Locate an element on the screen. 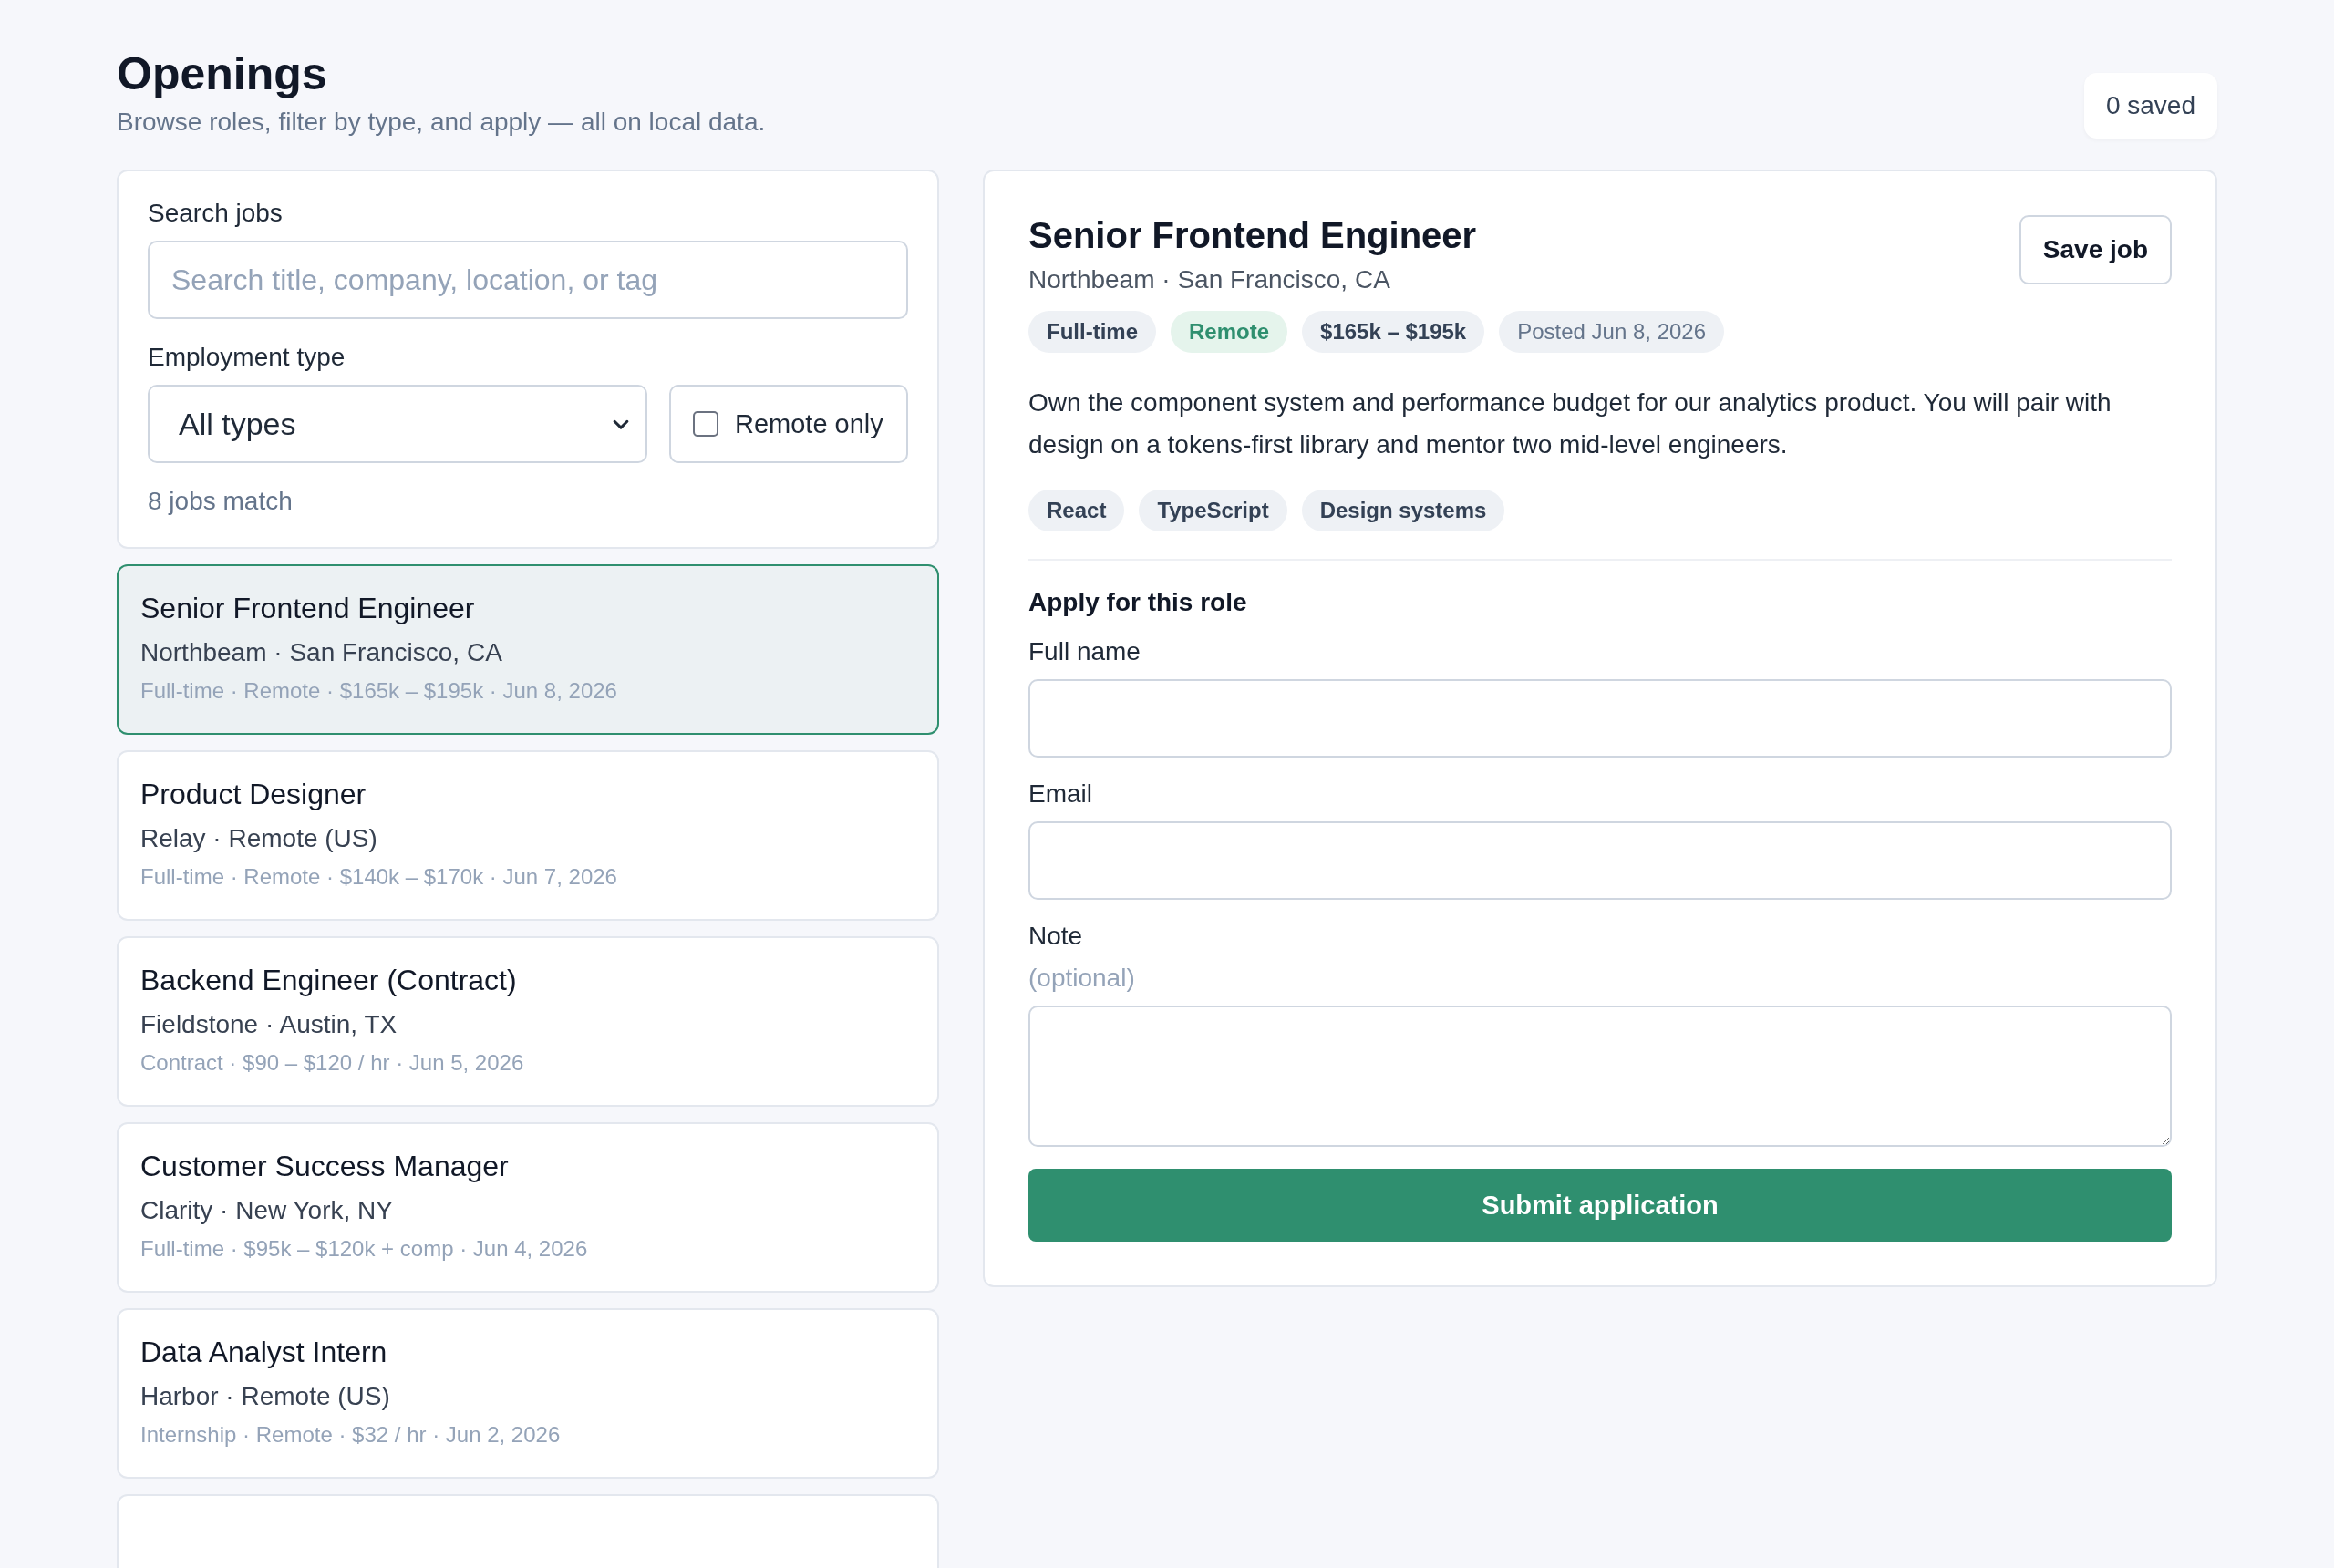  job-meta: Internship · Remote · $32 / hr · Jun 2, 2026 is located at coordinates (351, 1435).